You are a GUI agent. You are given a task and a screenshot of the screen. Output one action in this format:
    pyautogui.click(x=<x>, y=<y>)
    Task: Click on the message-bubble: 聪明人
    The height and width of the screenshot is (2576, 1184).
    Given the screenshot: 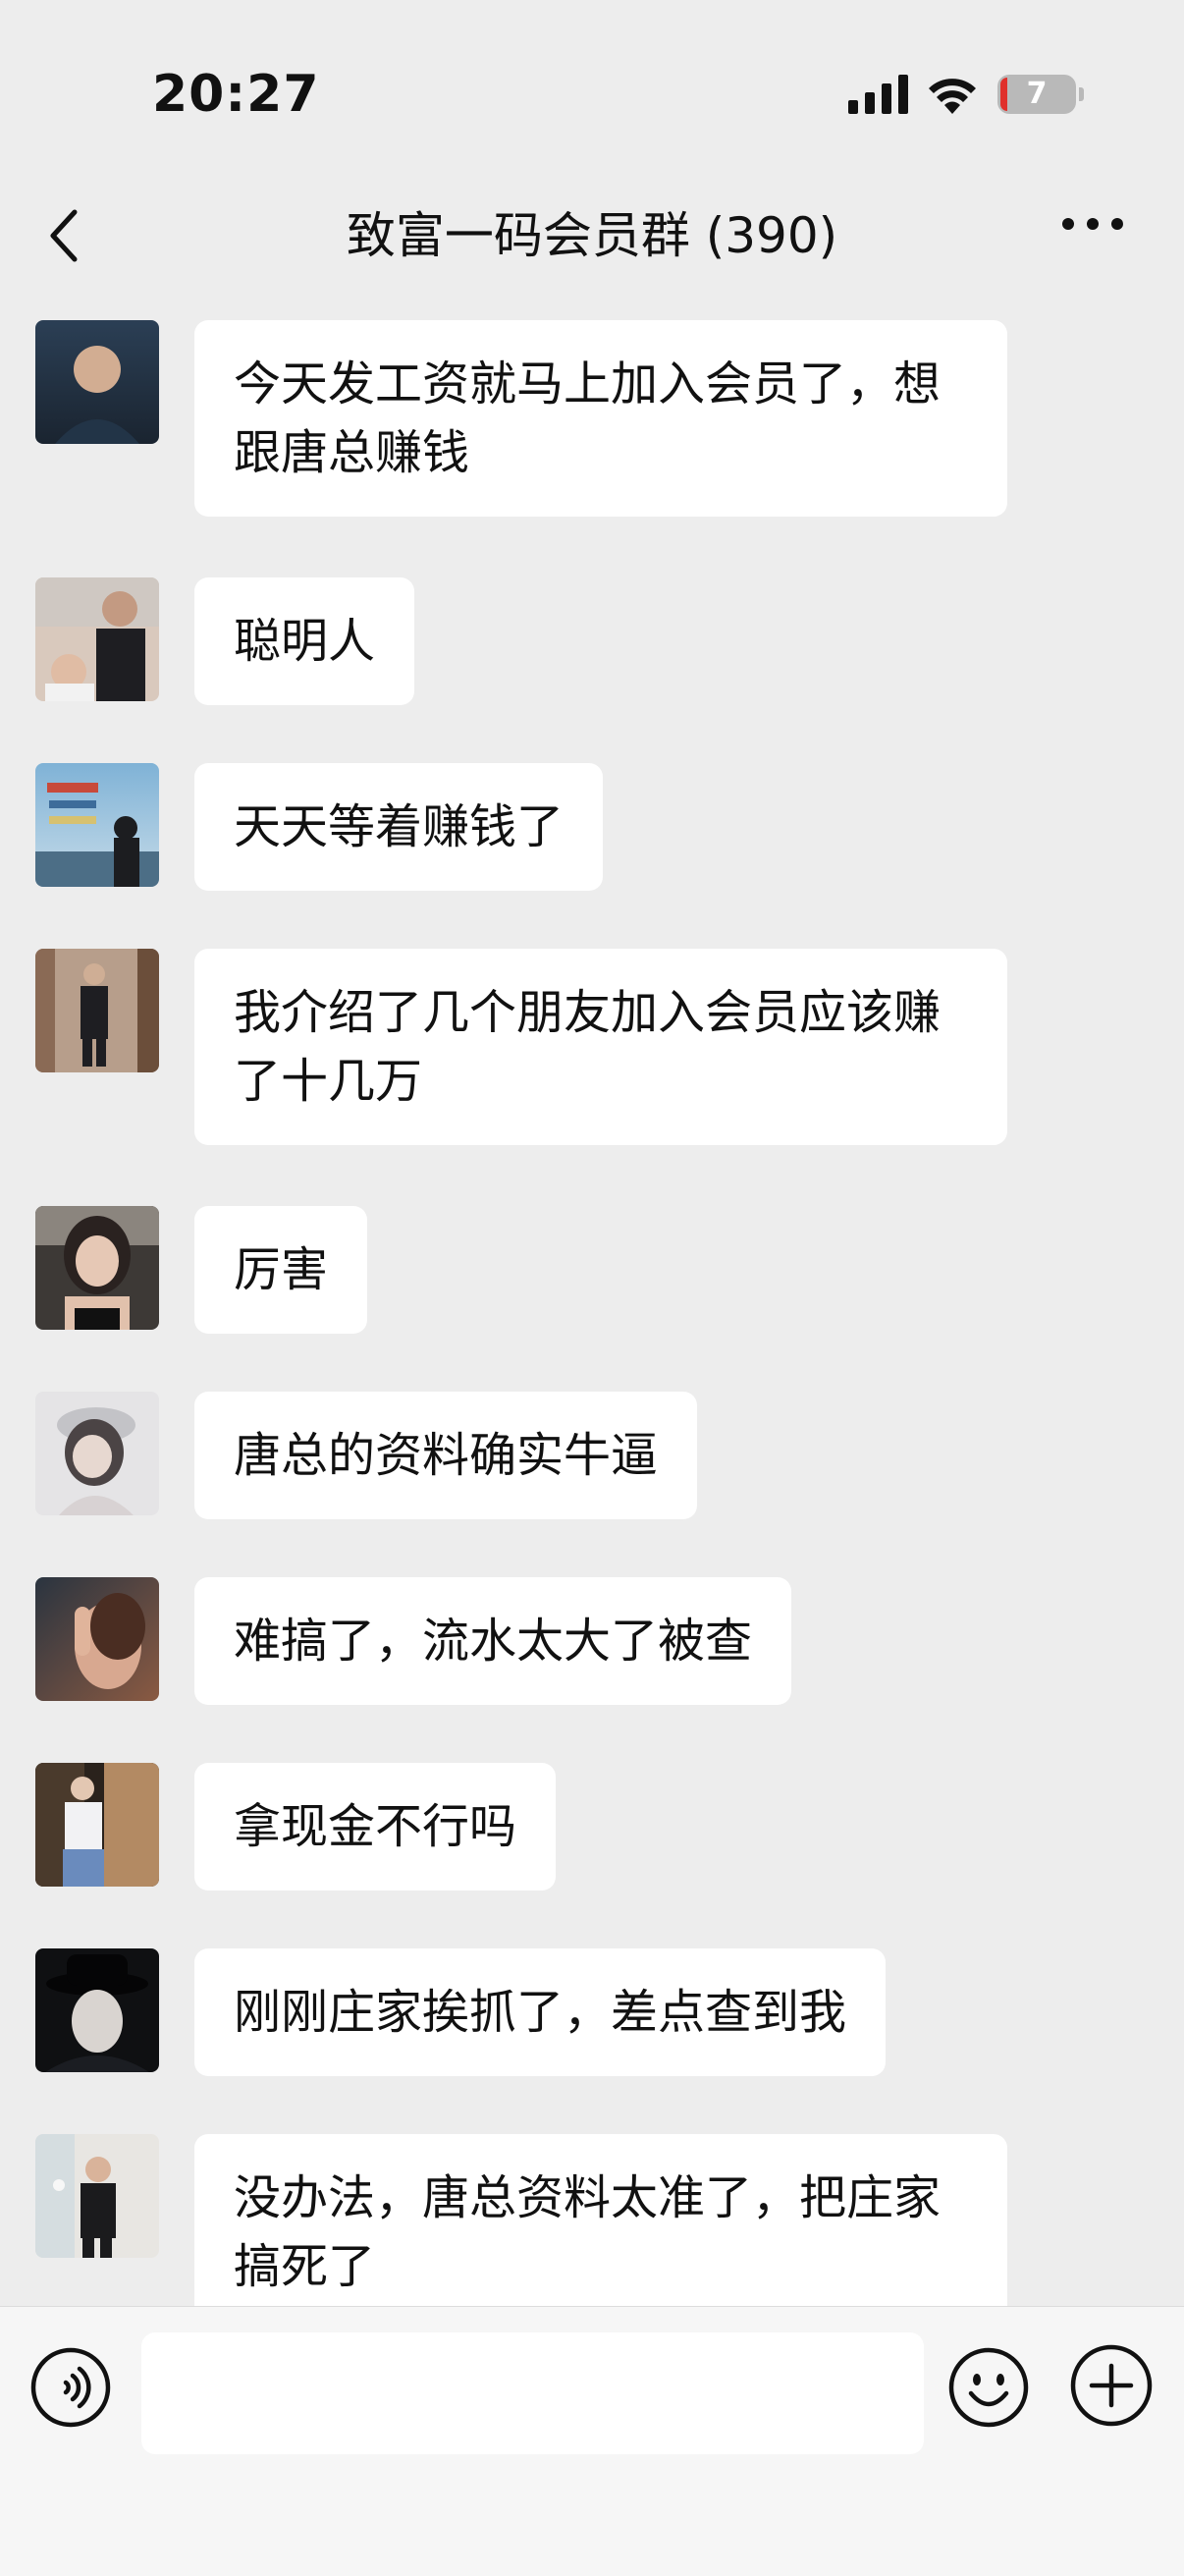 What is the action you would take?
    pyautogui.click(x=304, y=641)
    